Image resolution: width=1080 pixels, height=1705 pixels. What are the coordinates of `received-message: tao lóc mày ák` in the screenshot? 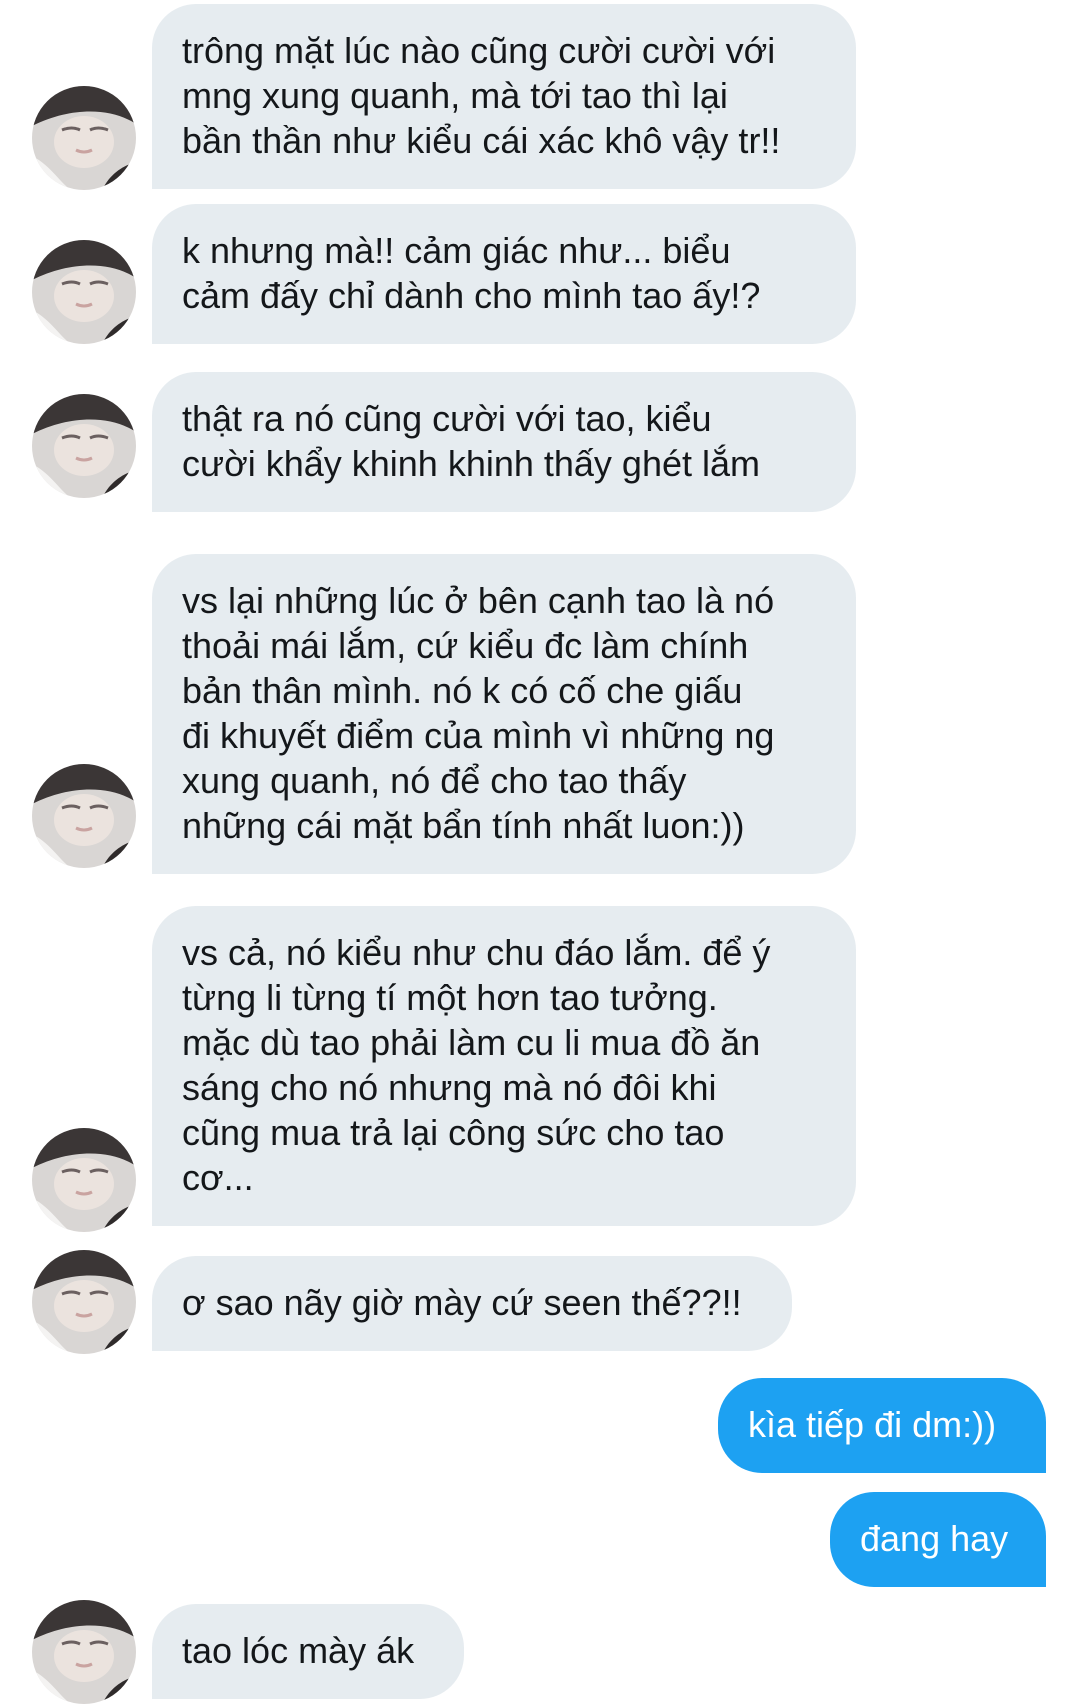 It's located at (308, 1651).